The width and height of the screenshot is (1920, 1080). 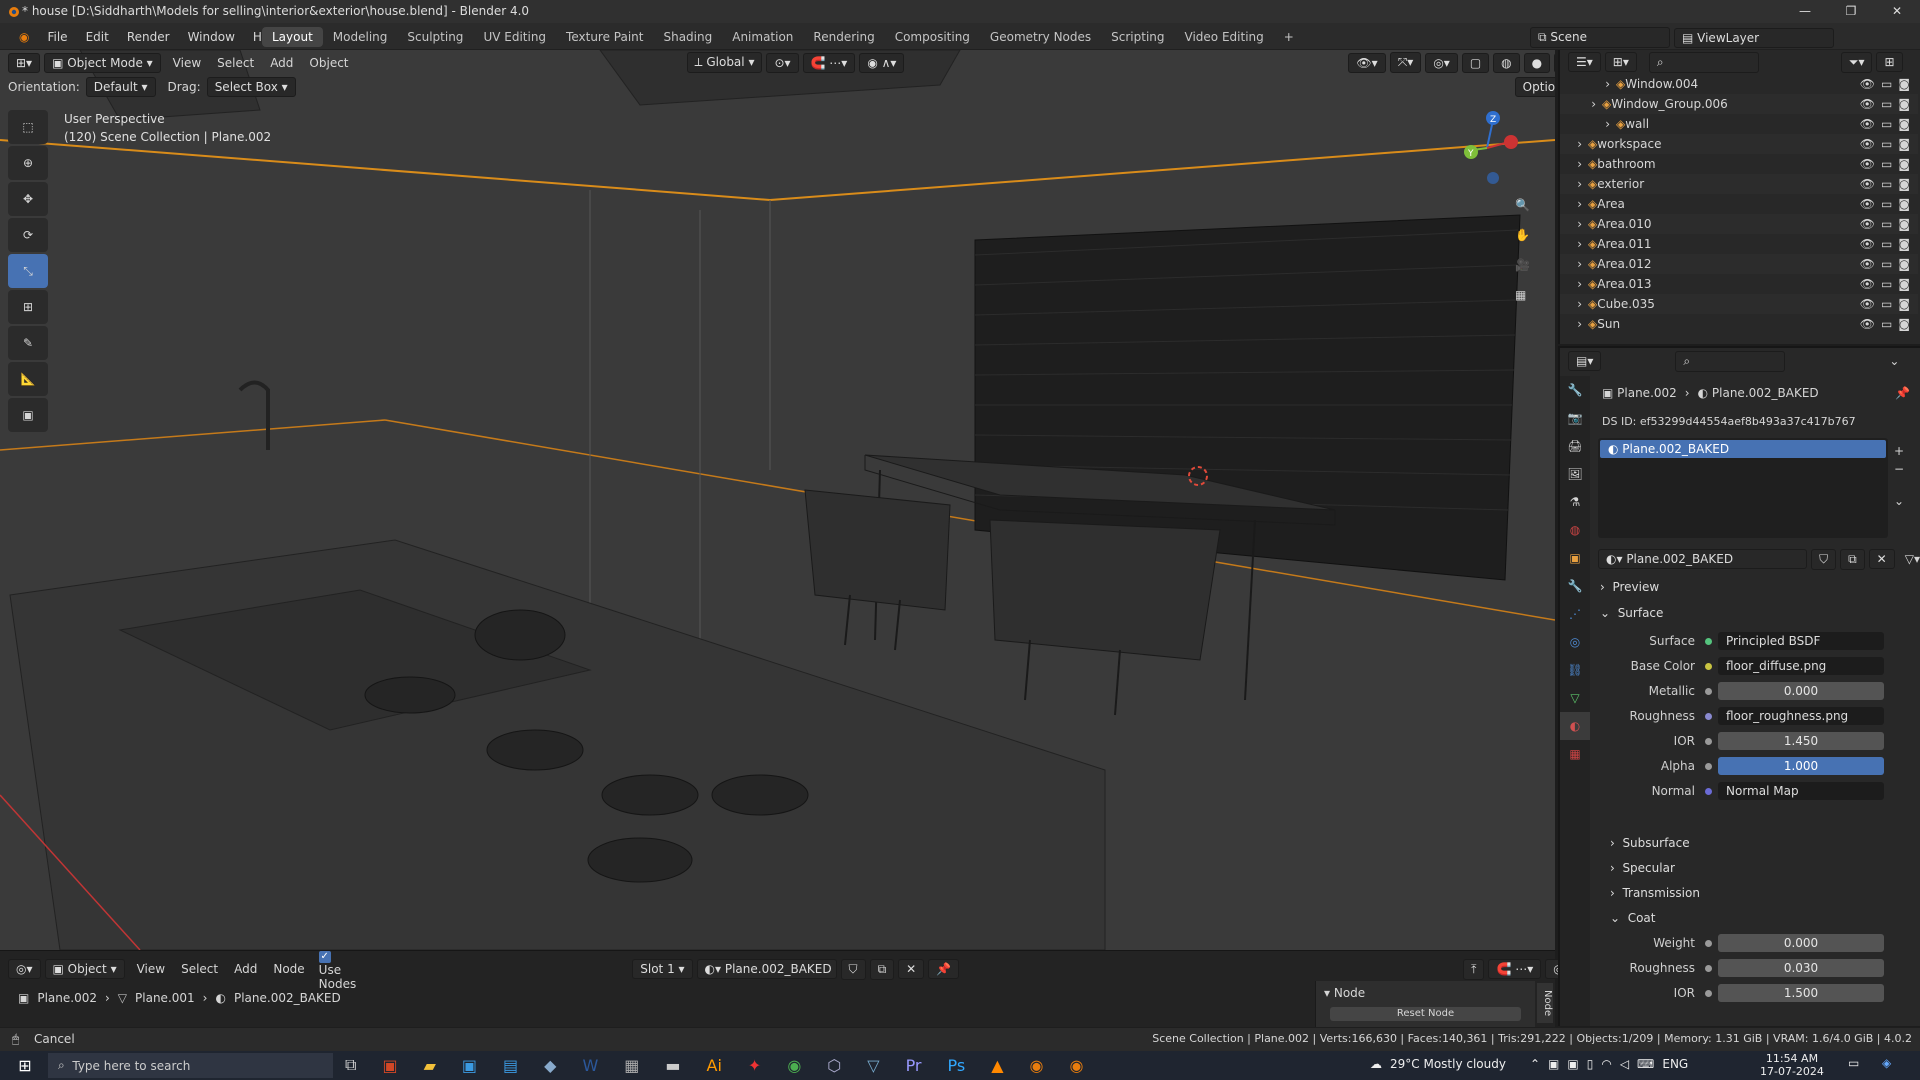 I want to click on outliner-row: › ◈ wall 👁 ▭ ◙, so click(x=1739, y=124).